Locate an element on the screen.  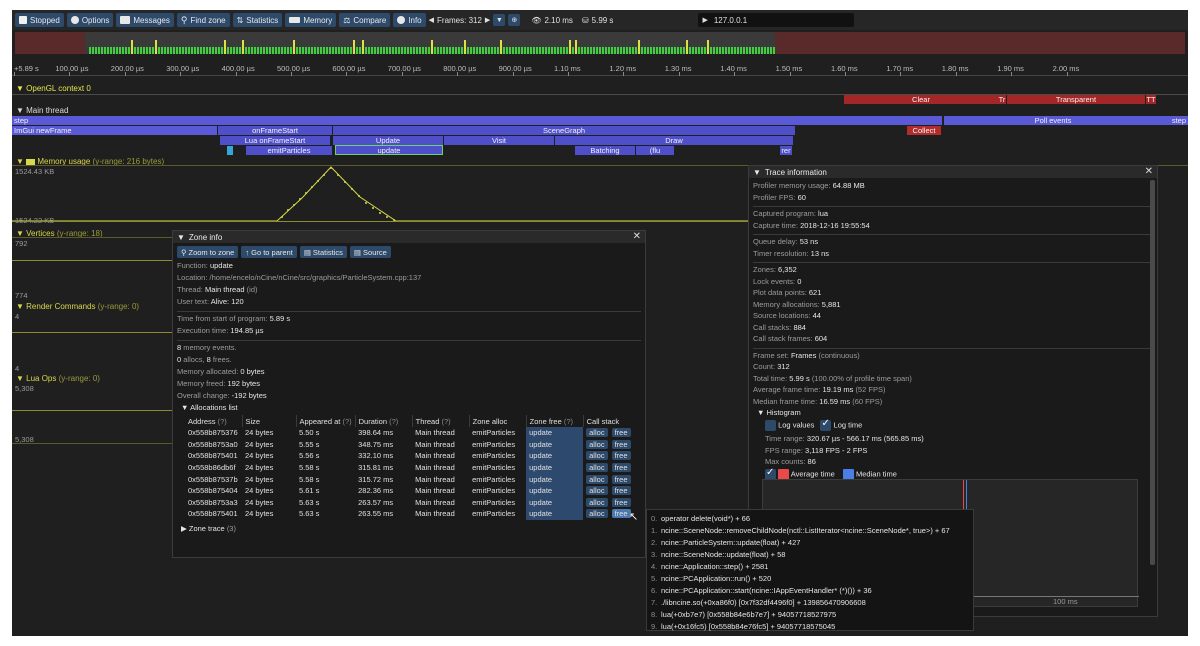
zone-statistics-button: ▤ Statistics is located at coordinates (323, 252).